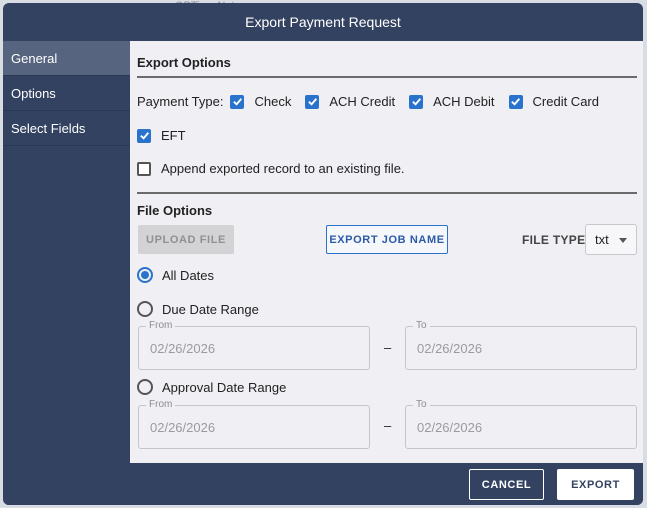 The width and height of the screenshot is (647, 508). Describe the element at coordinates (595, 484) in the screenshot. I see `export-button: EXPORT` at that location.